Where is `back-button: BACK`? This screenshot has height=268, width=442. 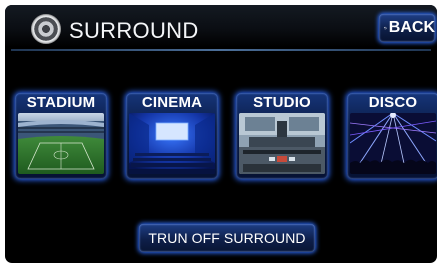 back-button: BACK is located at coordinates (407, 28).